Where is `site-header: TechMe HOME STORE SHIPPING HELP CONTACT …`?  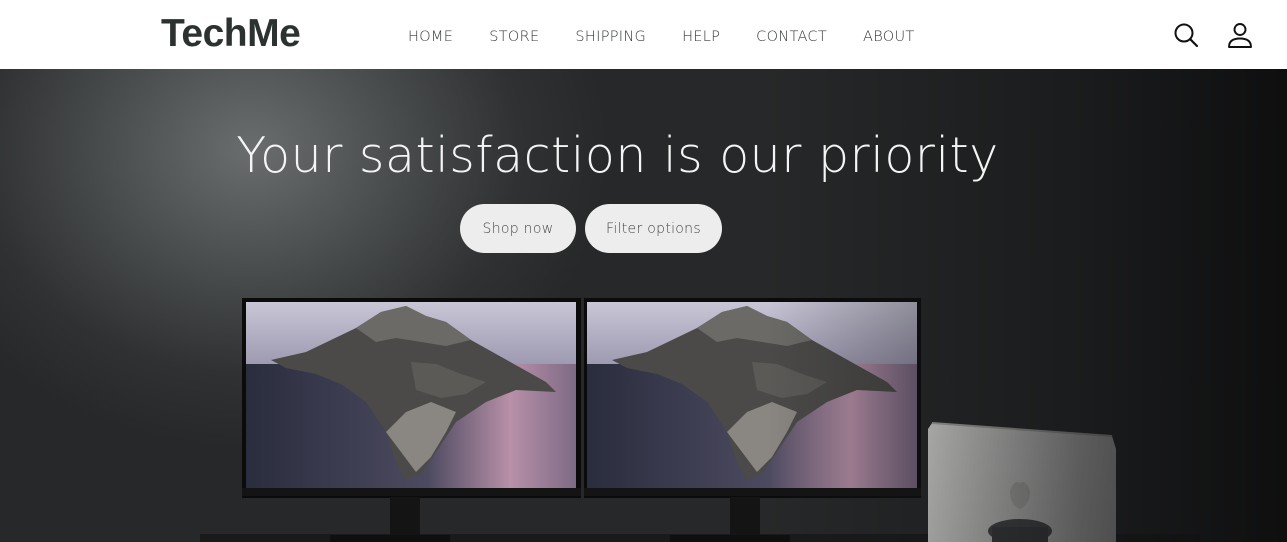 site-header: TechMe HOME STORE SHIPPING HELP CONTACT … is located at coordinates (643, 34).